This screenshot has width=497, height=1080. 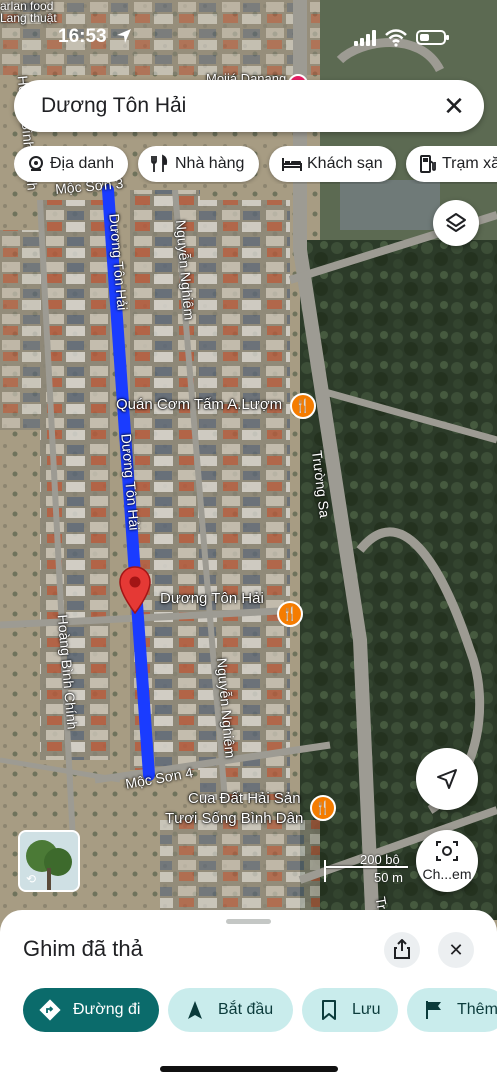 I want to click on poi-quan-com-tam: Quán Cơm Tấm A.Lượm, so click(x=199, y=404).